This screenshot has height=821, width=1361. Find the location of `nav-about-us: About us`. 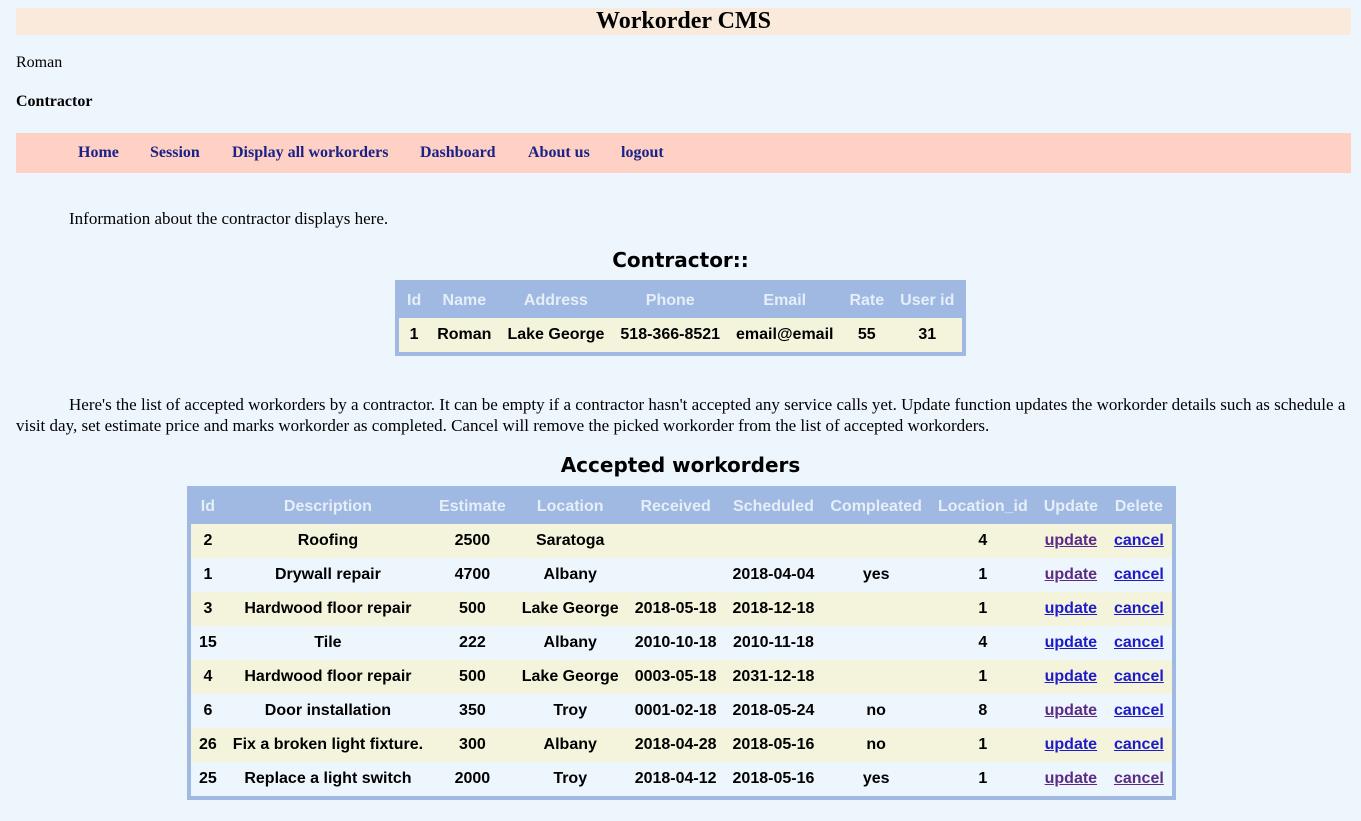

nav-about-us: About us is located at coordinates (559, 153).